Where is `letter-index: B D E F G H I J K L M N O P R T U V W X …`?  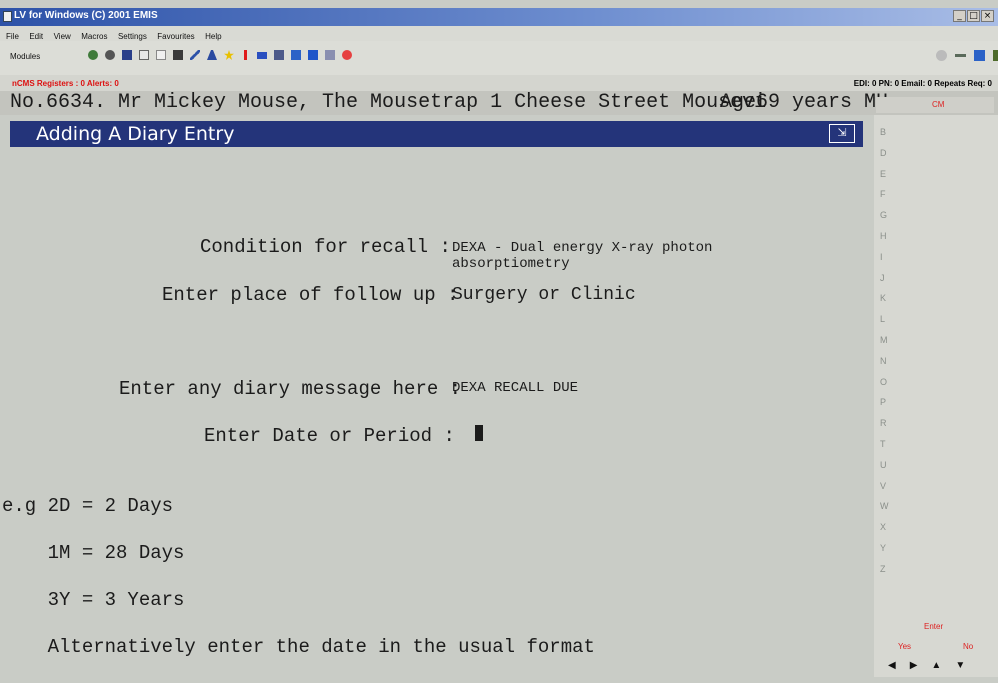 letter-index: B D E F G H I J K L M N O P R T U V W X … is located at coordinates (884, 351).